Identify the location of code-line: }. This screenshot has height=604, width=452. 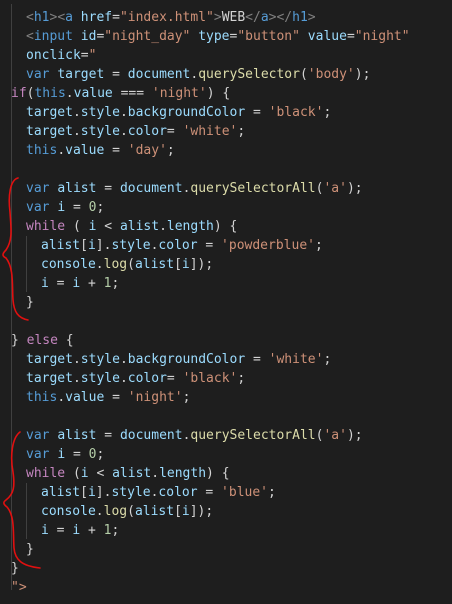
(210, 302).